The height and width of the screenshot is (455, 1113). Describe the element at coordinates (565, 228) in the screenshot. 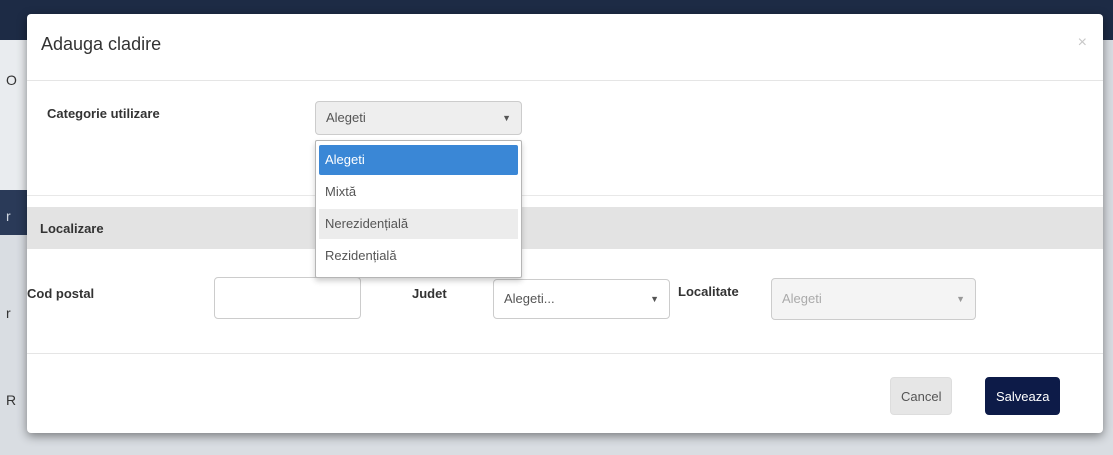

I see `location-section-header: Localizare` at that location.